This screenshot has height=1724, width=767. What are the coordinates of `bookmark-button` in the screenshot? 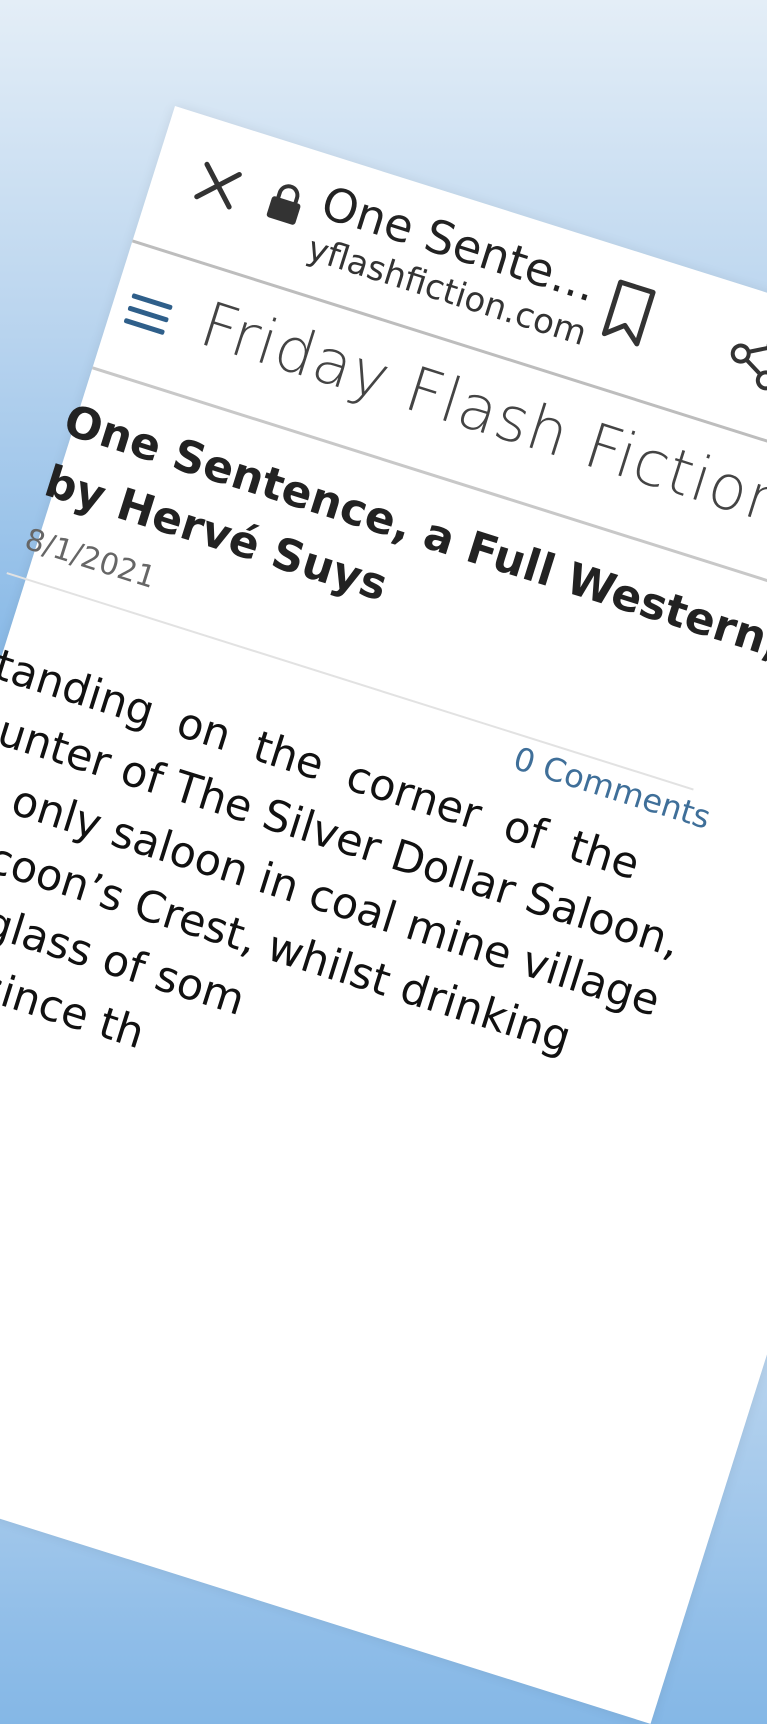 It's located at (628, 314).